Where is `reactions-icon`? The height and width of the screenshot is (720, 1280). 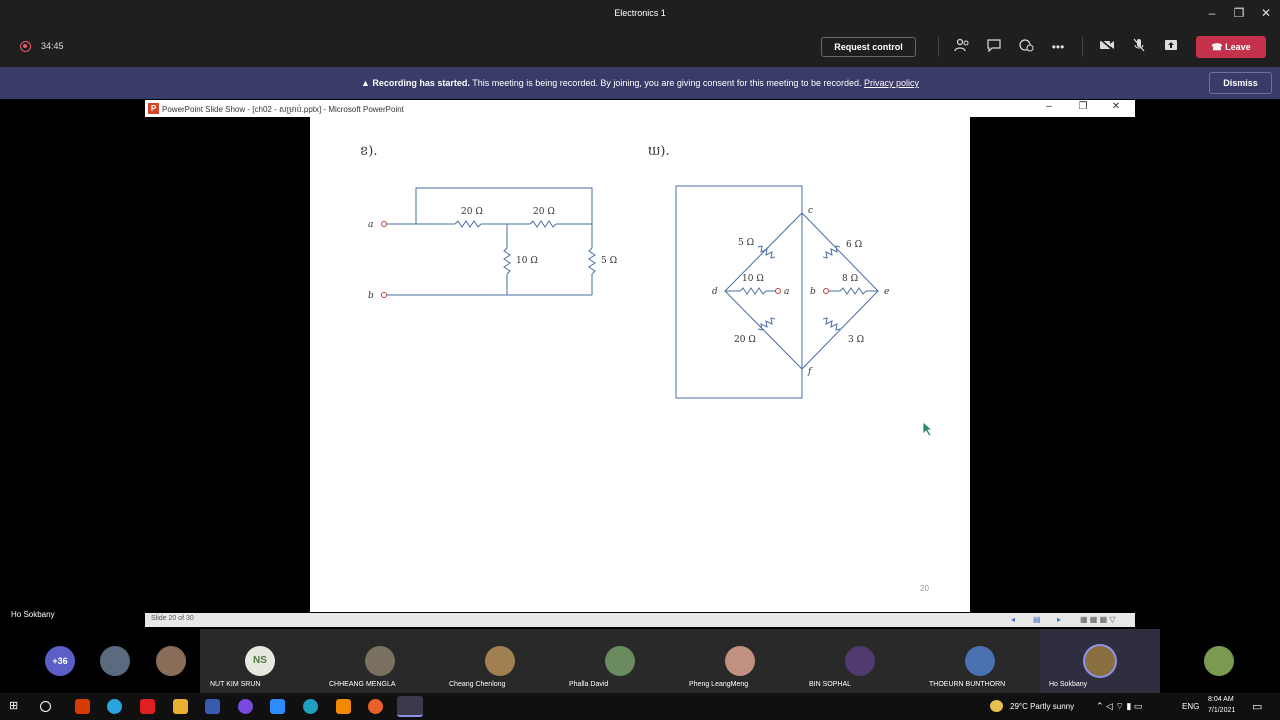
reactions-icon is located at coordinates (1026, 47).